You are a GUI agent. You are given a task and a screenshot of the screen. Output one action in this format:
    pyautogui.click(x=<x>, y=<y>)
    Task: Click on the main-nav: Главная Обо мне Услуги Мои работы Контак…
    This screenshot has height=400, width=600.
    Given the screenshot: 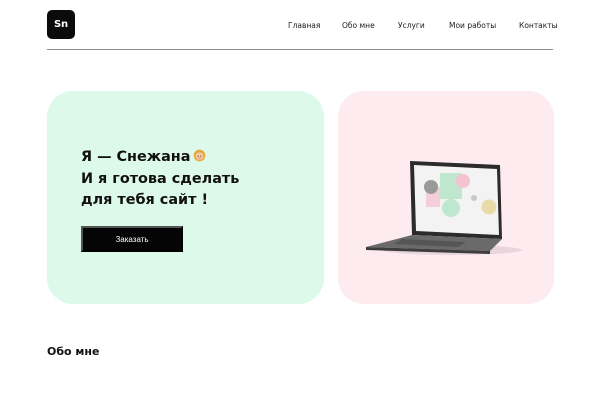 What is the action you would take?
    pyautogui.click(x=300, y=26)
    